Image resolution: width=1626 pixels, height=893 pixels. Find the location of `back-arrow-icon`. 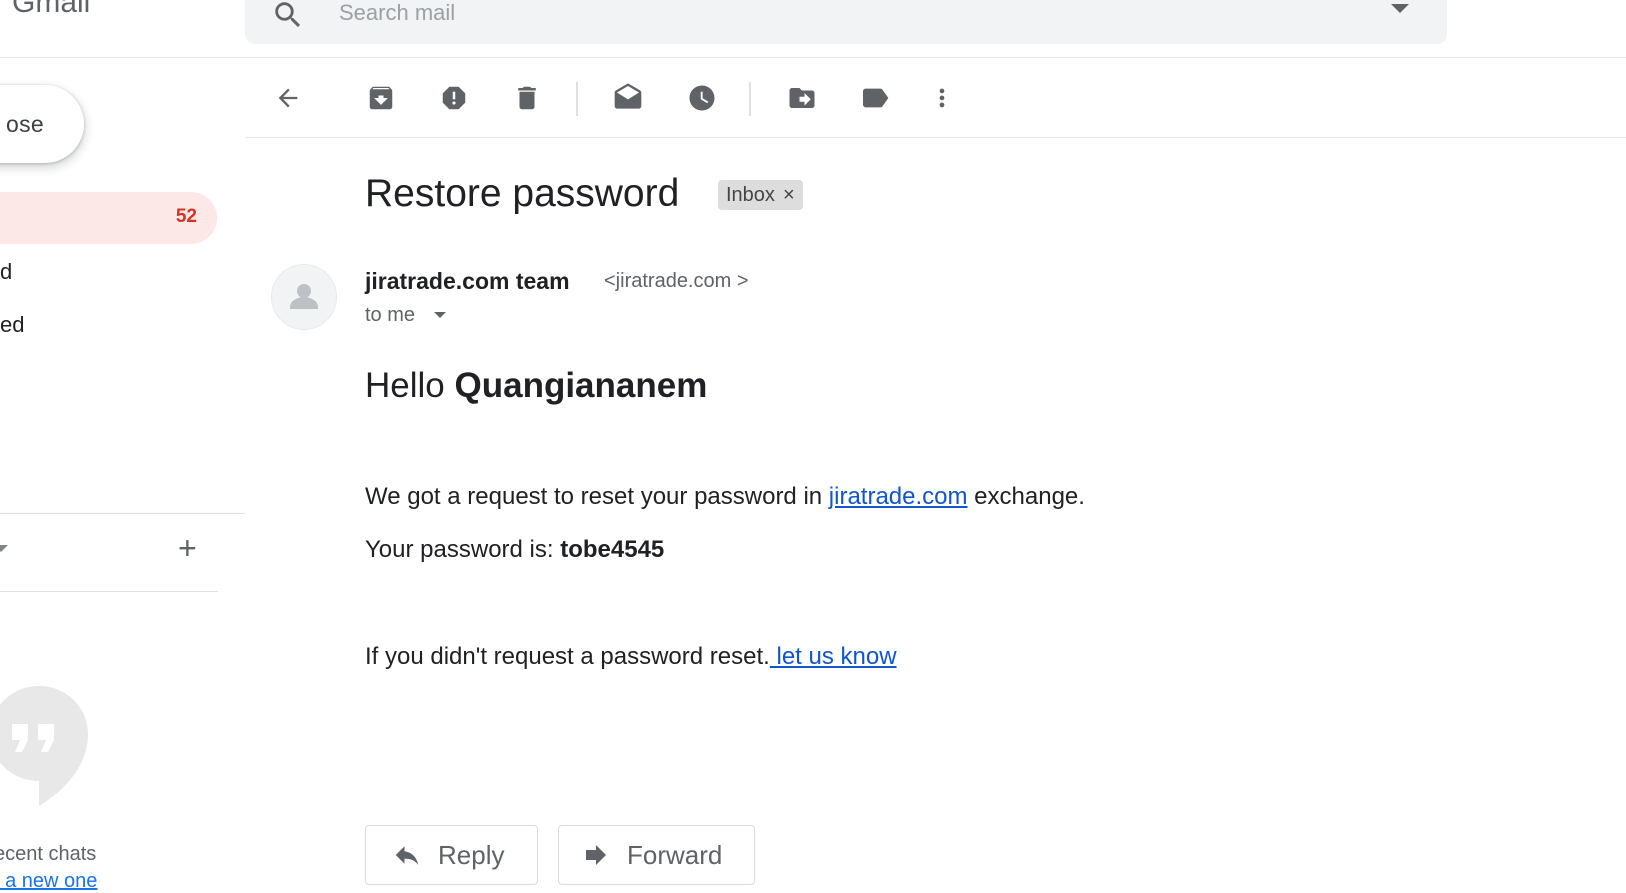

back-arrow-icon is located at coordinates (288, 98).